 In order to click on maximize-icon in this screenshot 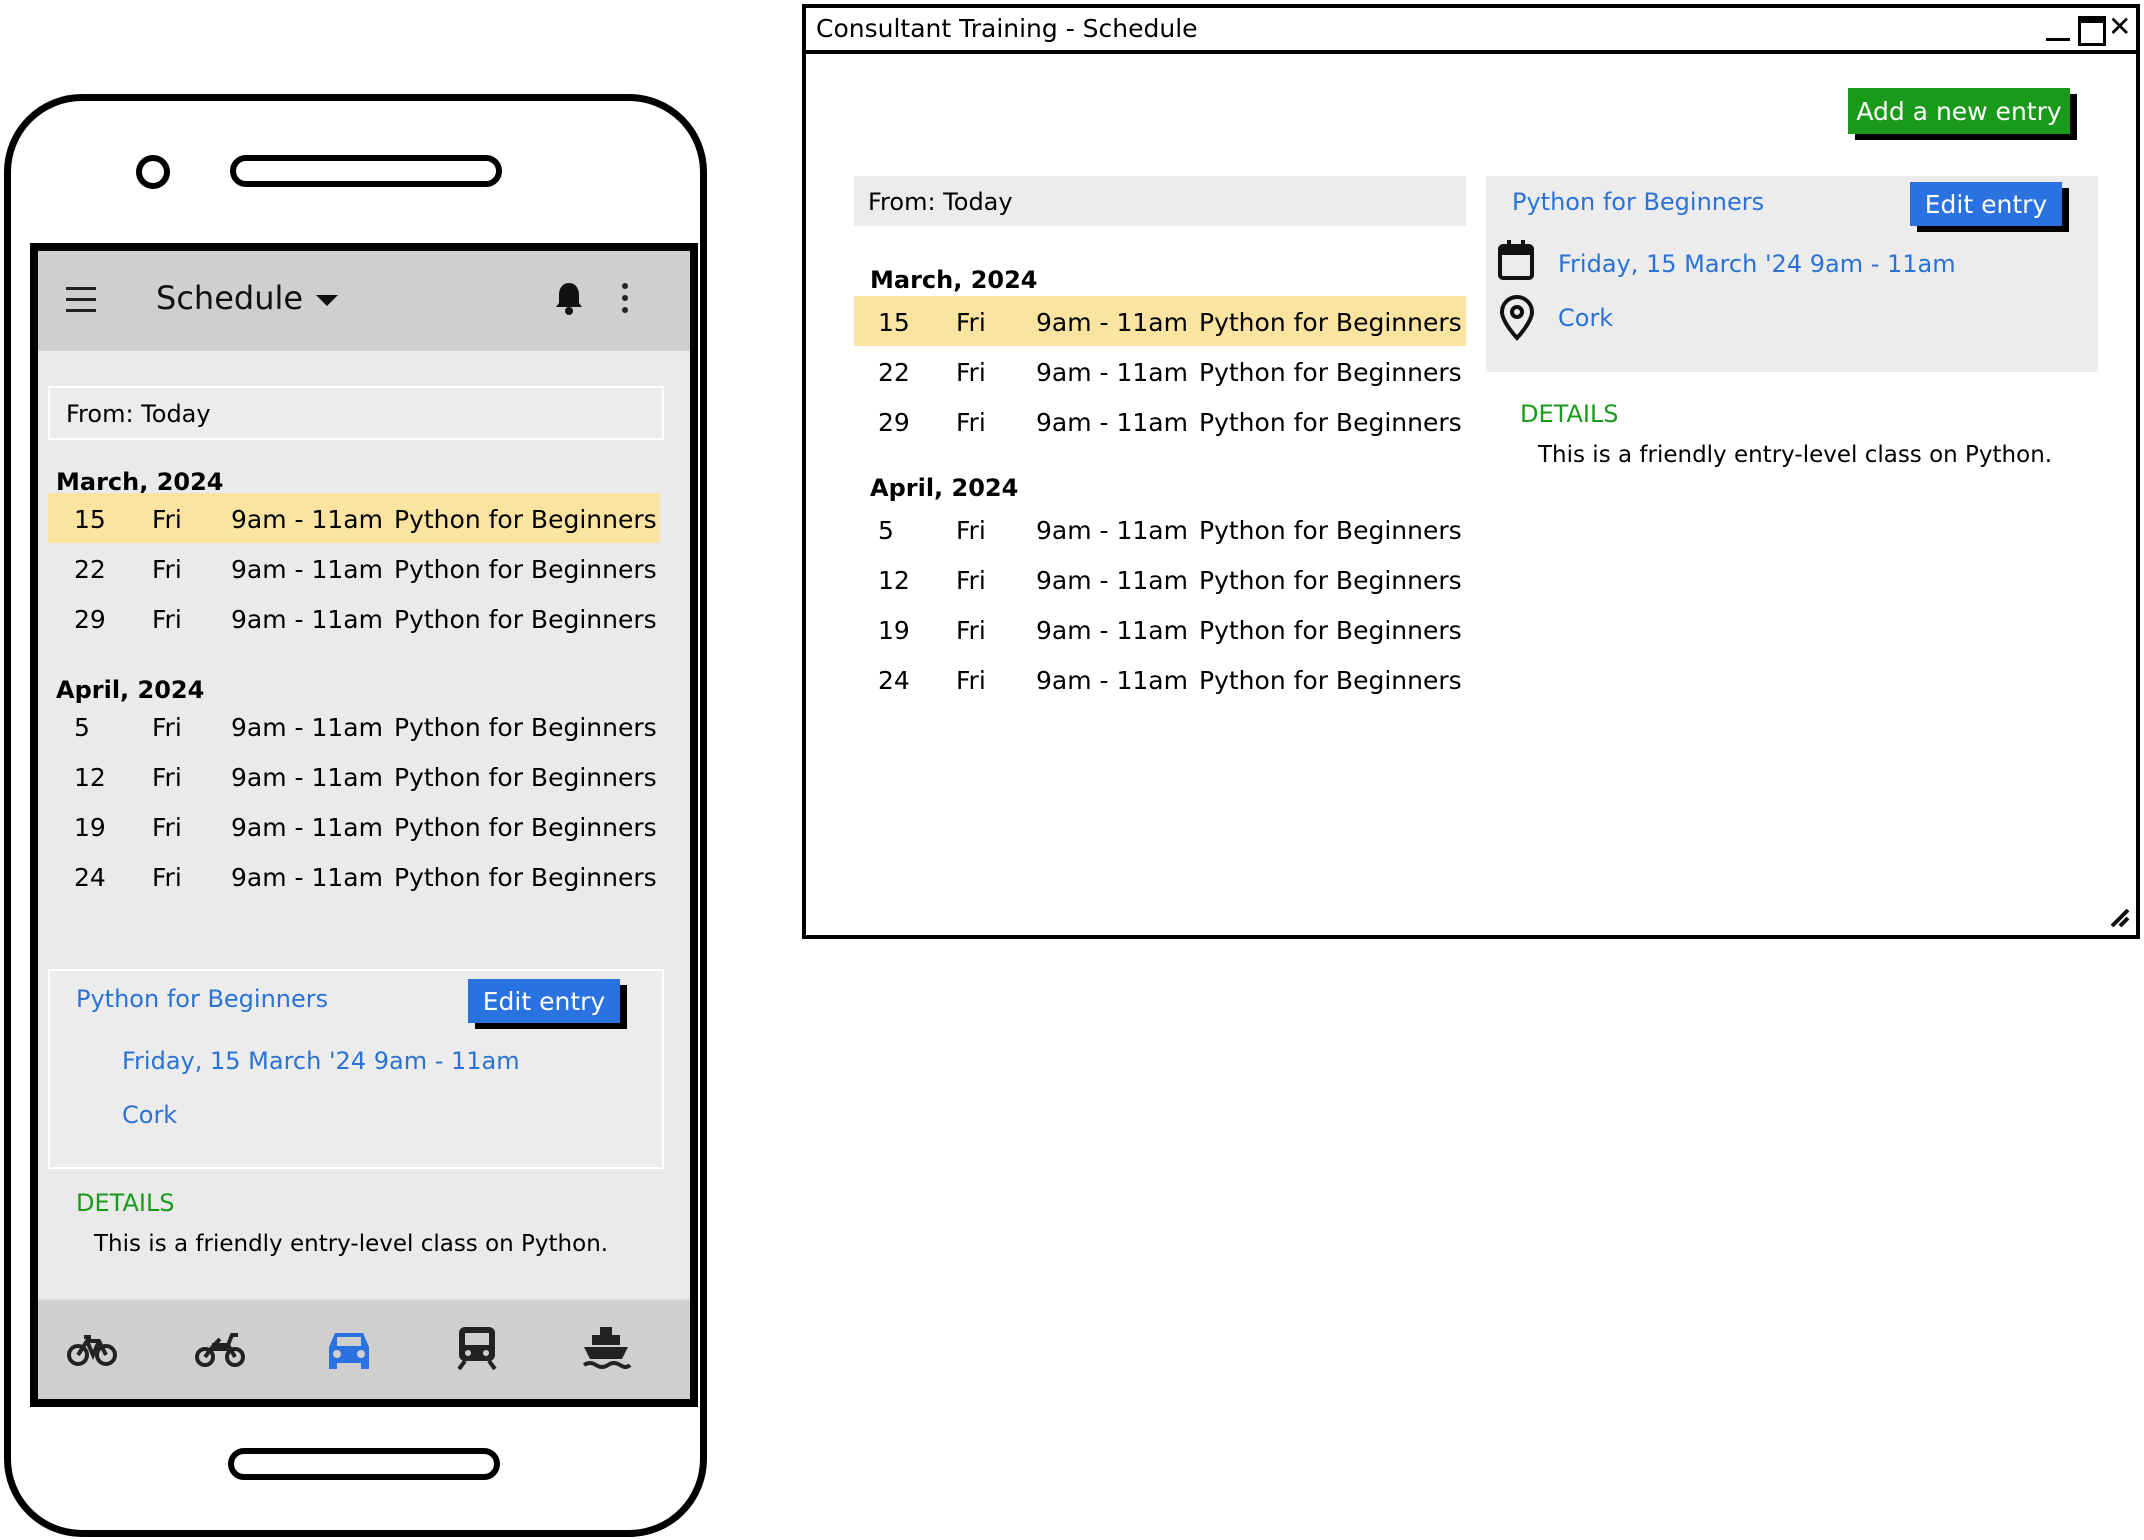, I will do `click(2092, 31)`.